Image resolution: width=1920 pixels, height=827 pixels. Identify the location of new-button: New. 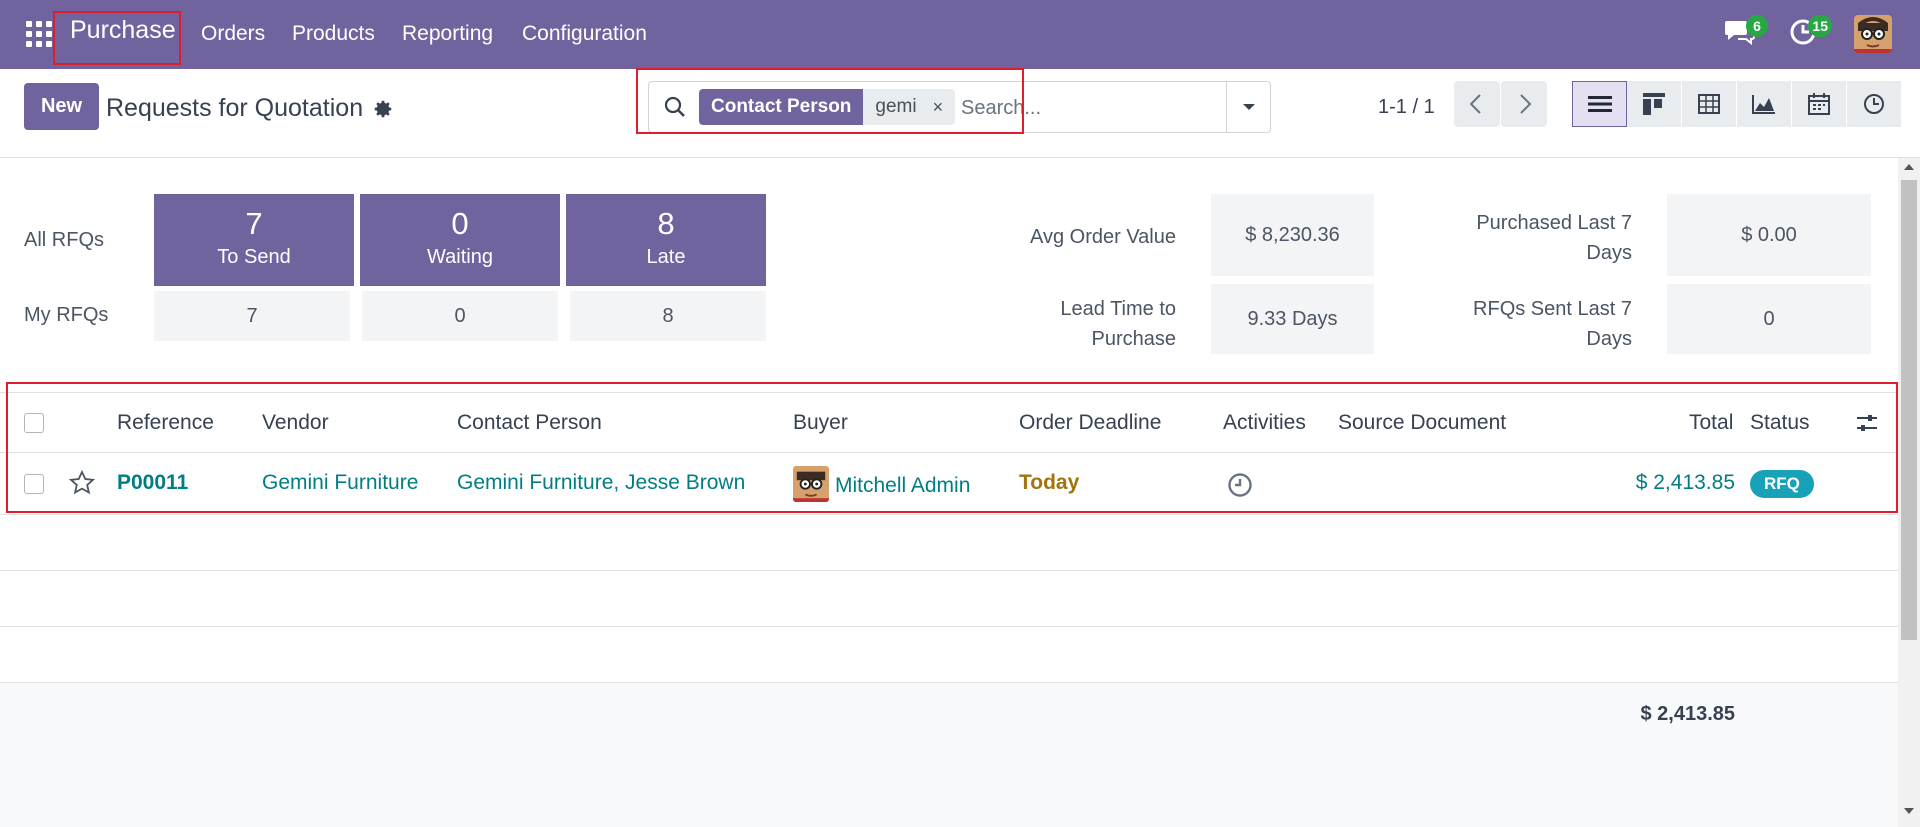
(61, 106).